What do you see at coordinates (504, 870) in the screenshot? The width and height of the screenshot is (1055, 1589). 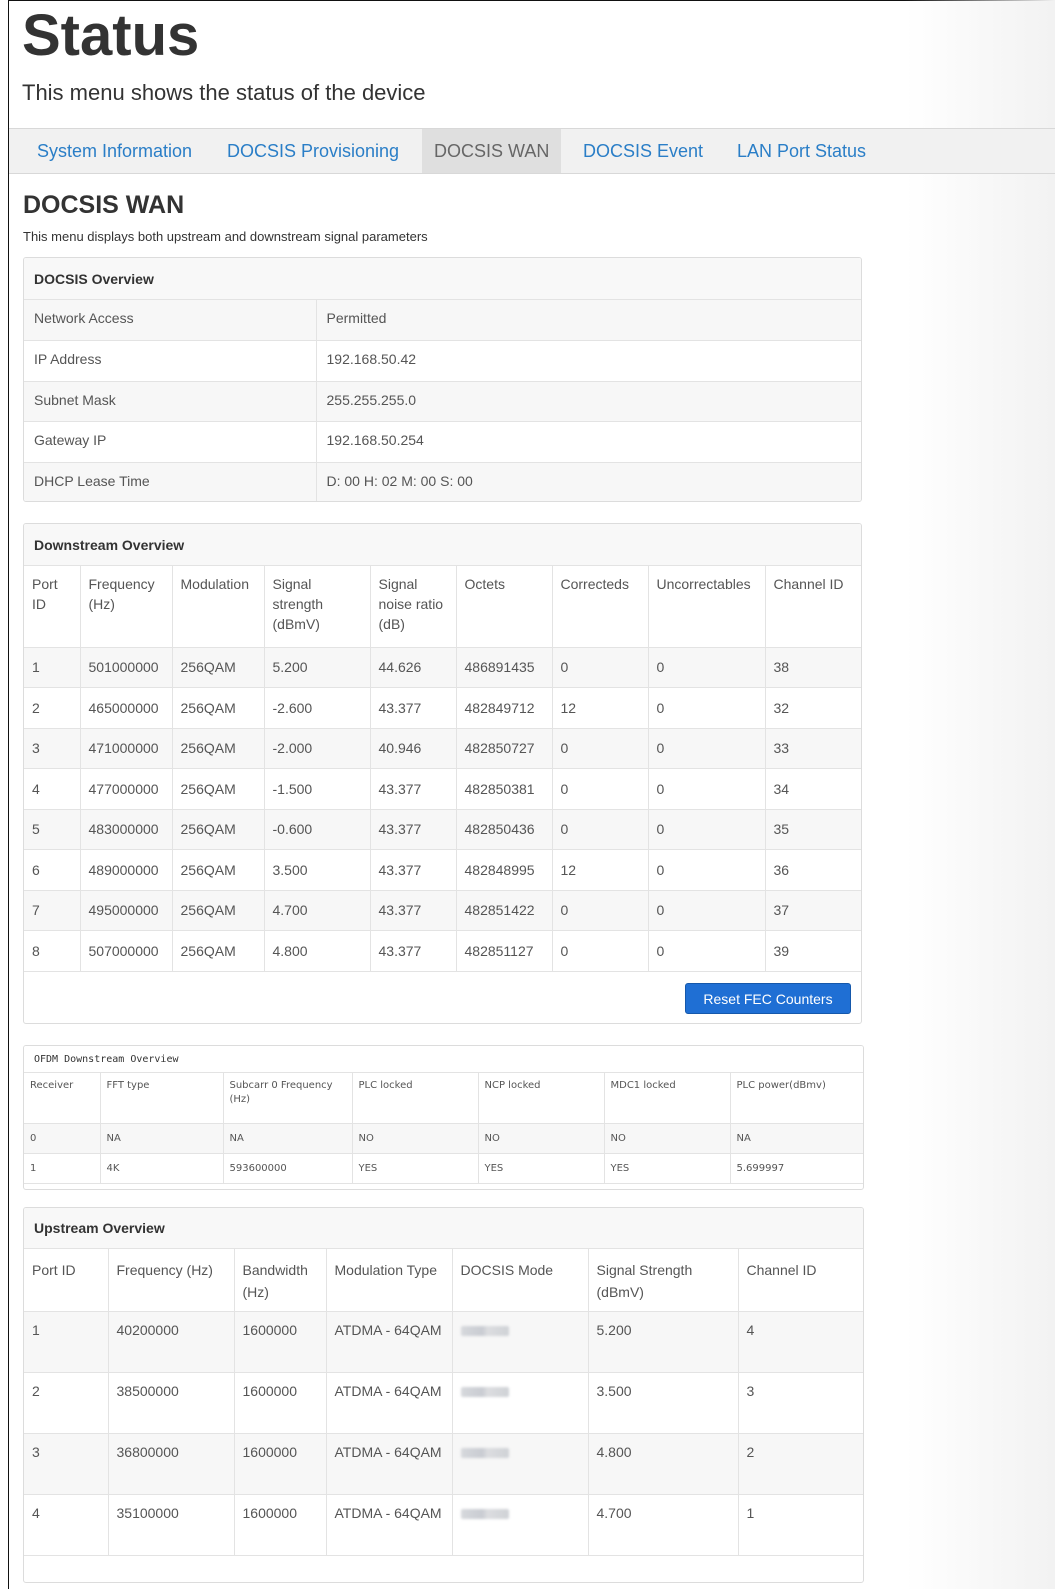 I see `downstream-cell: 482848995` at bounding box center [504, 870].